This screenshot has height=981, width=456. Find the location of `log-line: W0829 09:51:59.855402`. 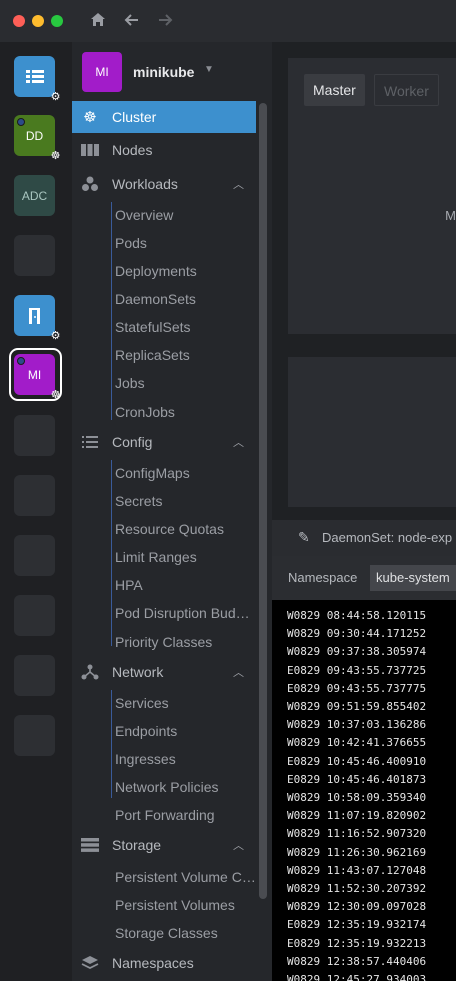

log-line: W0829 09:51:59.855402 is located at coordinates (357, 706).